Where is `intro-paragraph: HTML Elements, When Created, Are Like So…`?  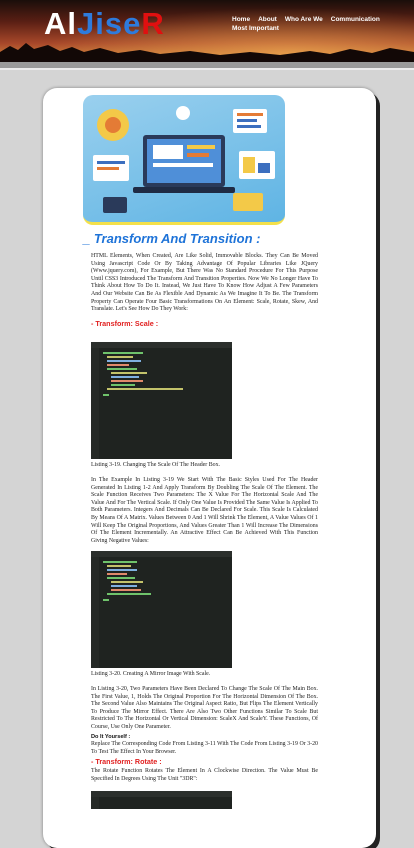
intro-paragraph: HTML Elements, When Created, Are Like So… is located at coordinates (204, 283).